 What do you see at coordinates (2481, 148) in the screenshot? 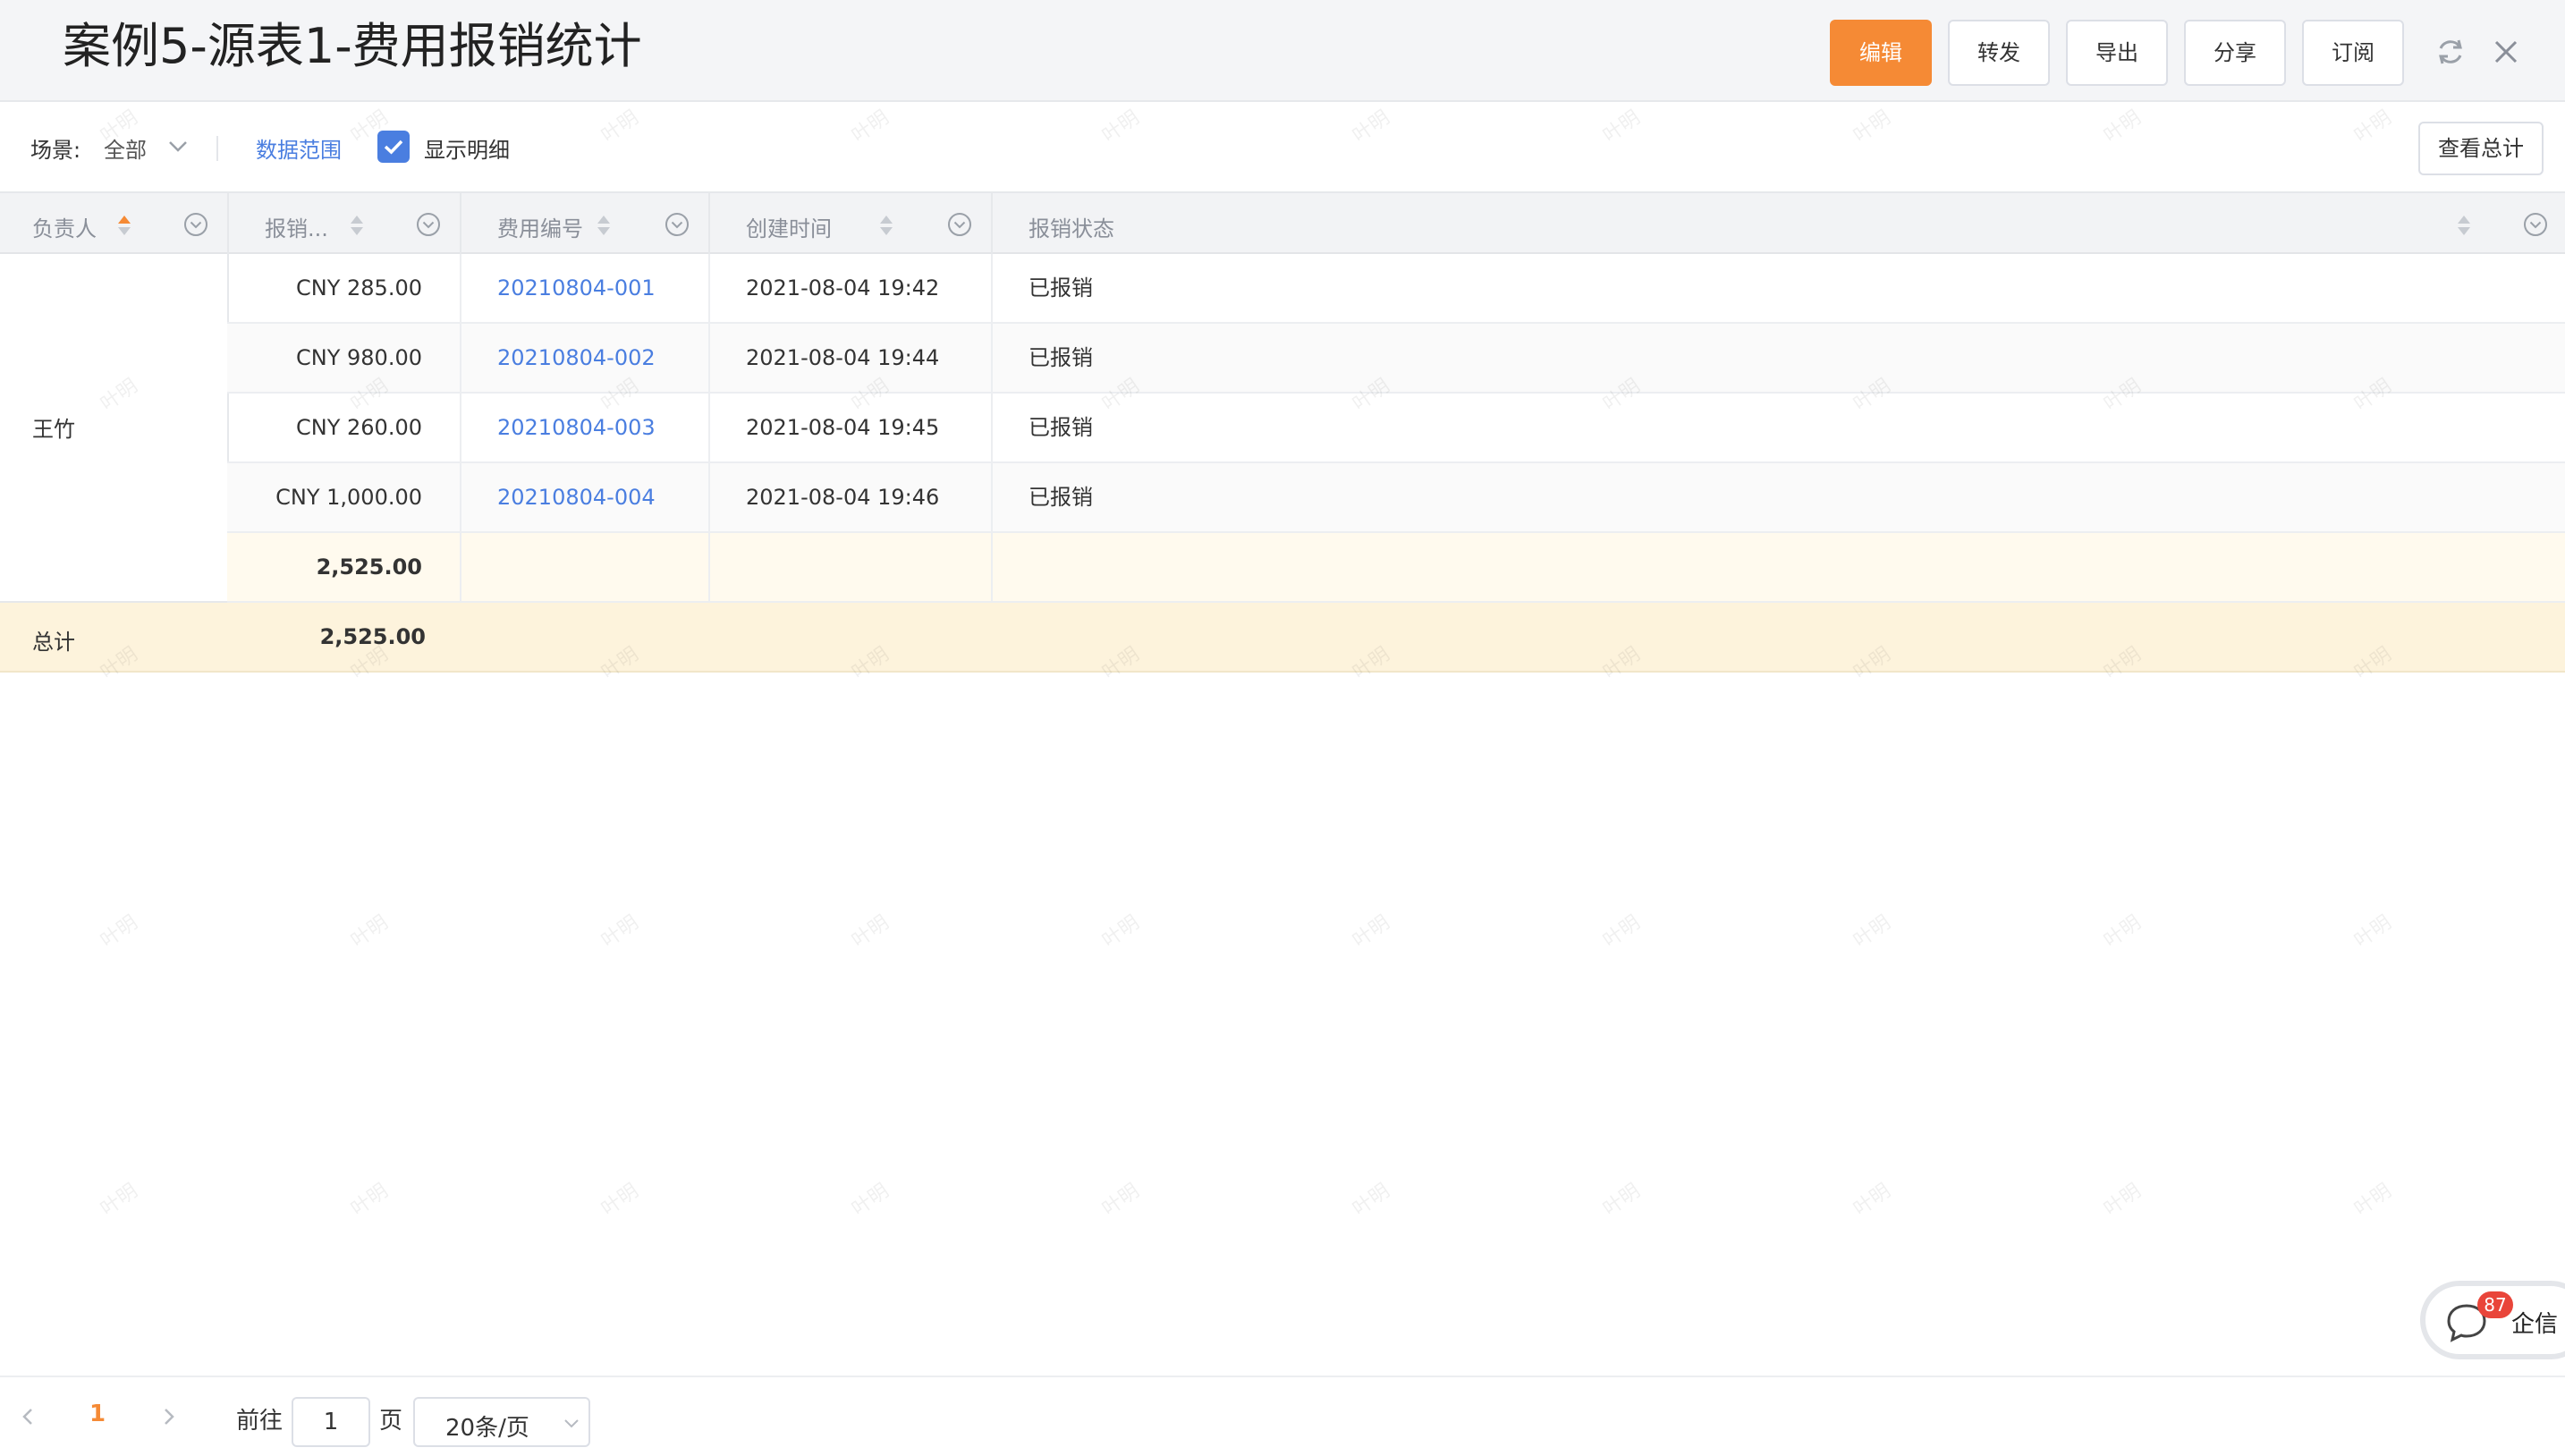
I see `view-total-button: 查看总计` at bounding box center [2481, 148].